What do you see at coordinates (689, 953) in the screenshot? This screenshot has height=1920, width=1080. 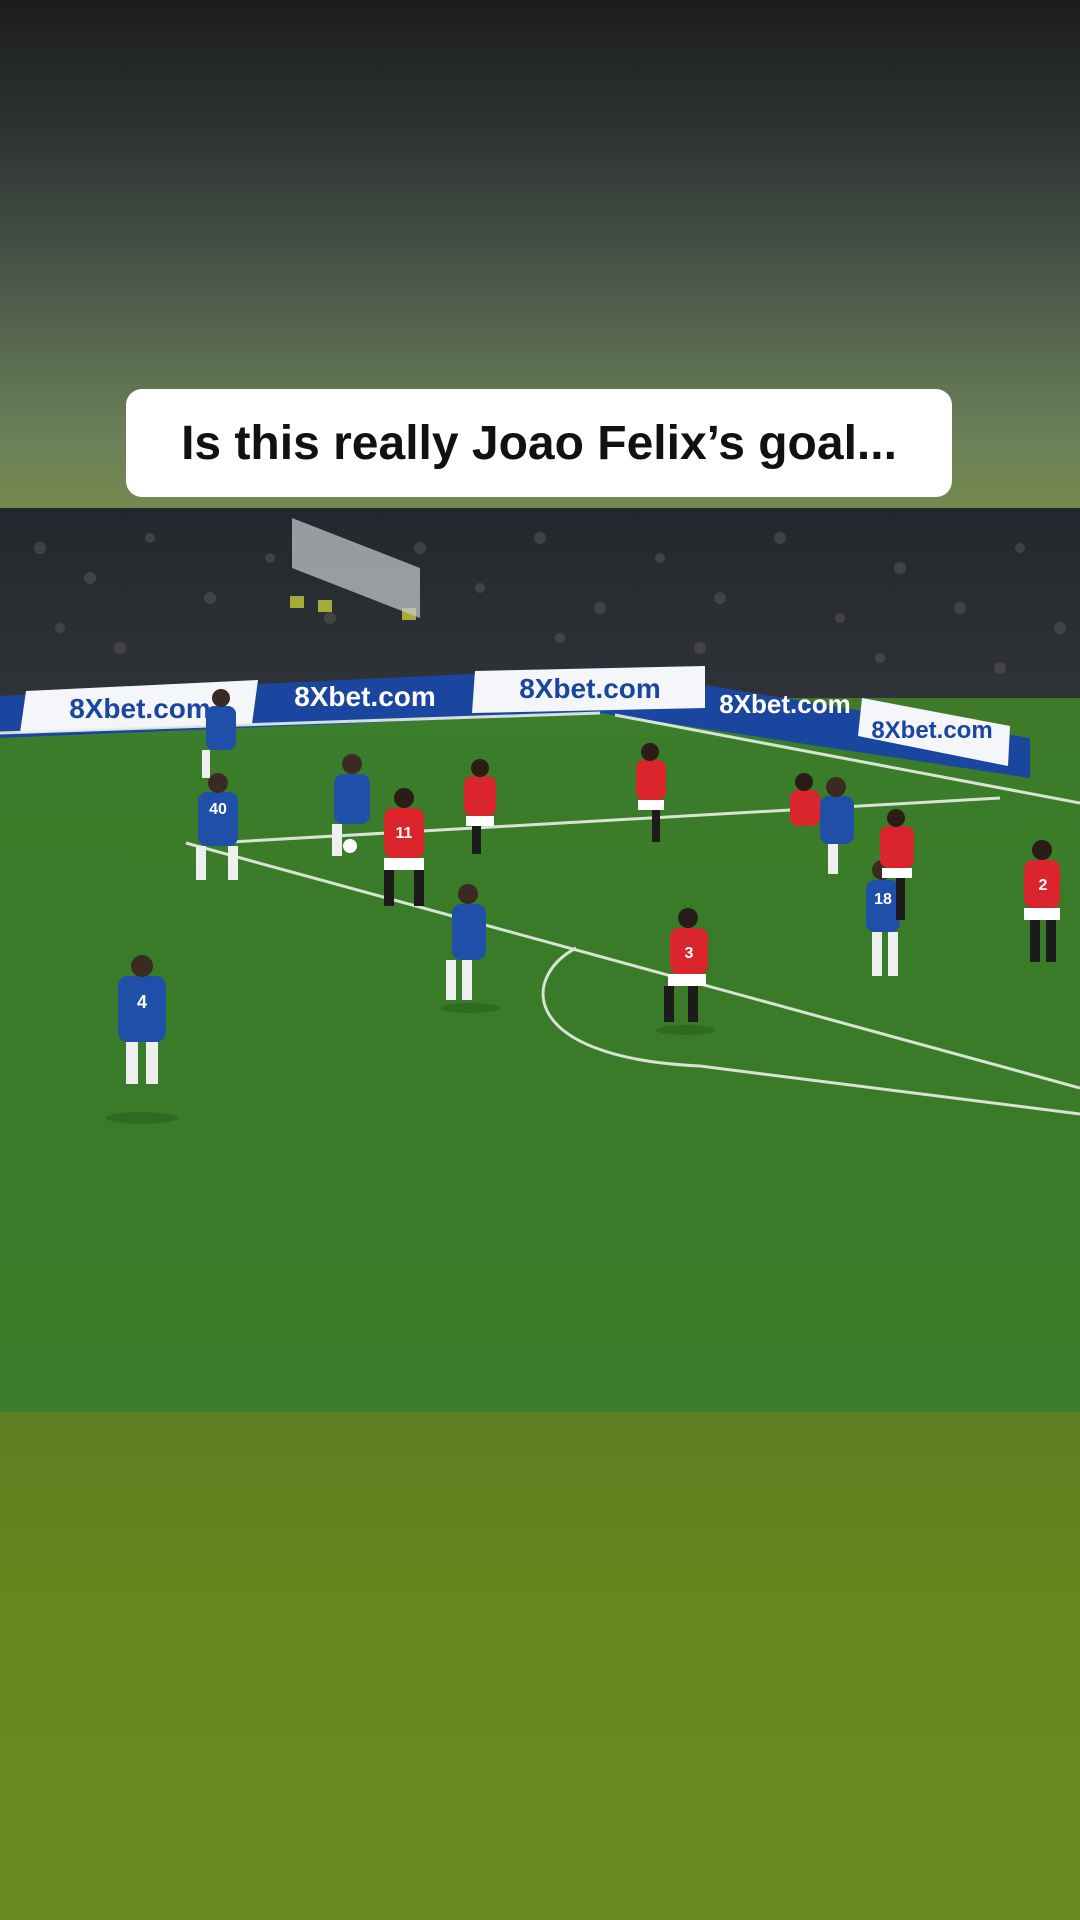 I see `player-number-3: 3` at bounding box center [689, 953].